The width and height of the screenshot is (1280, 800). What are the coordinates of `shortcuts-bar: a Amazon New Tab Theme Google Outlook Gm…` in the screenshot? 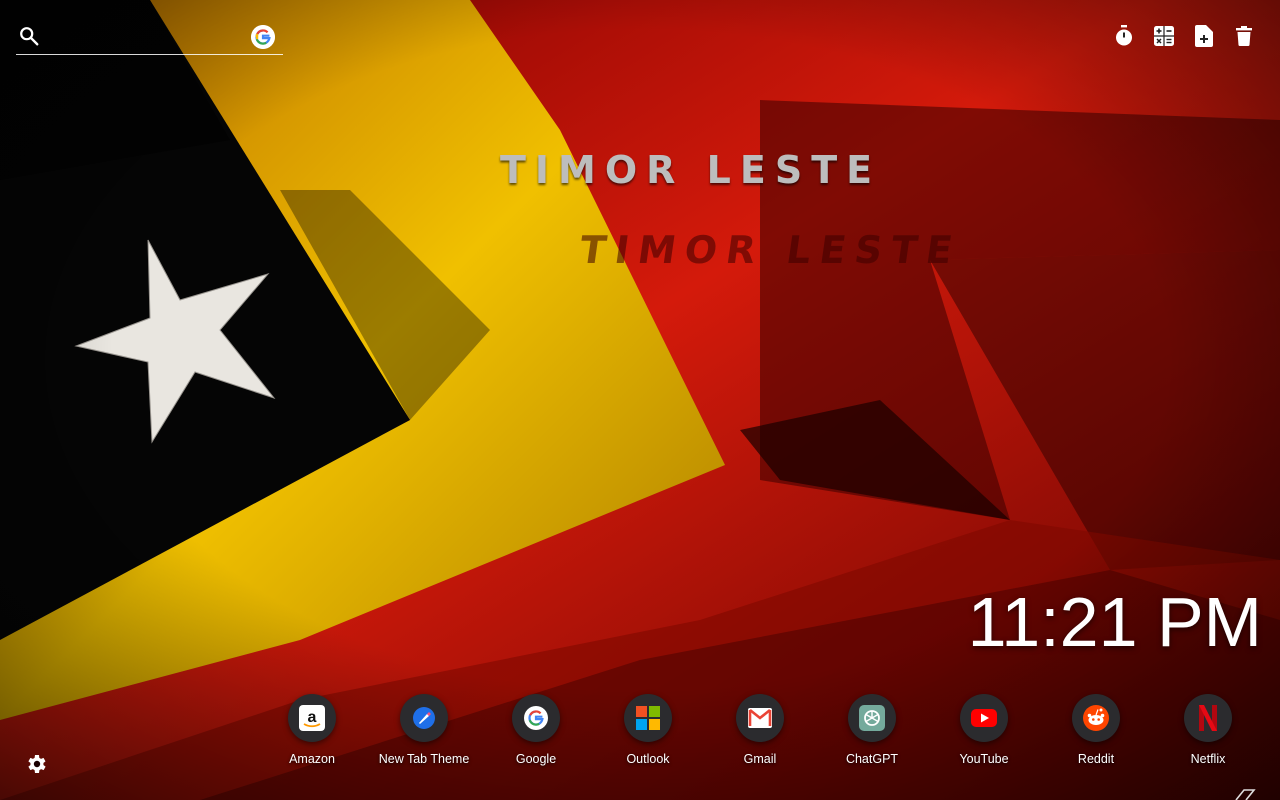 It's located at (760, 730).